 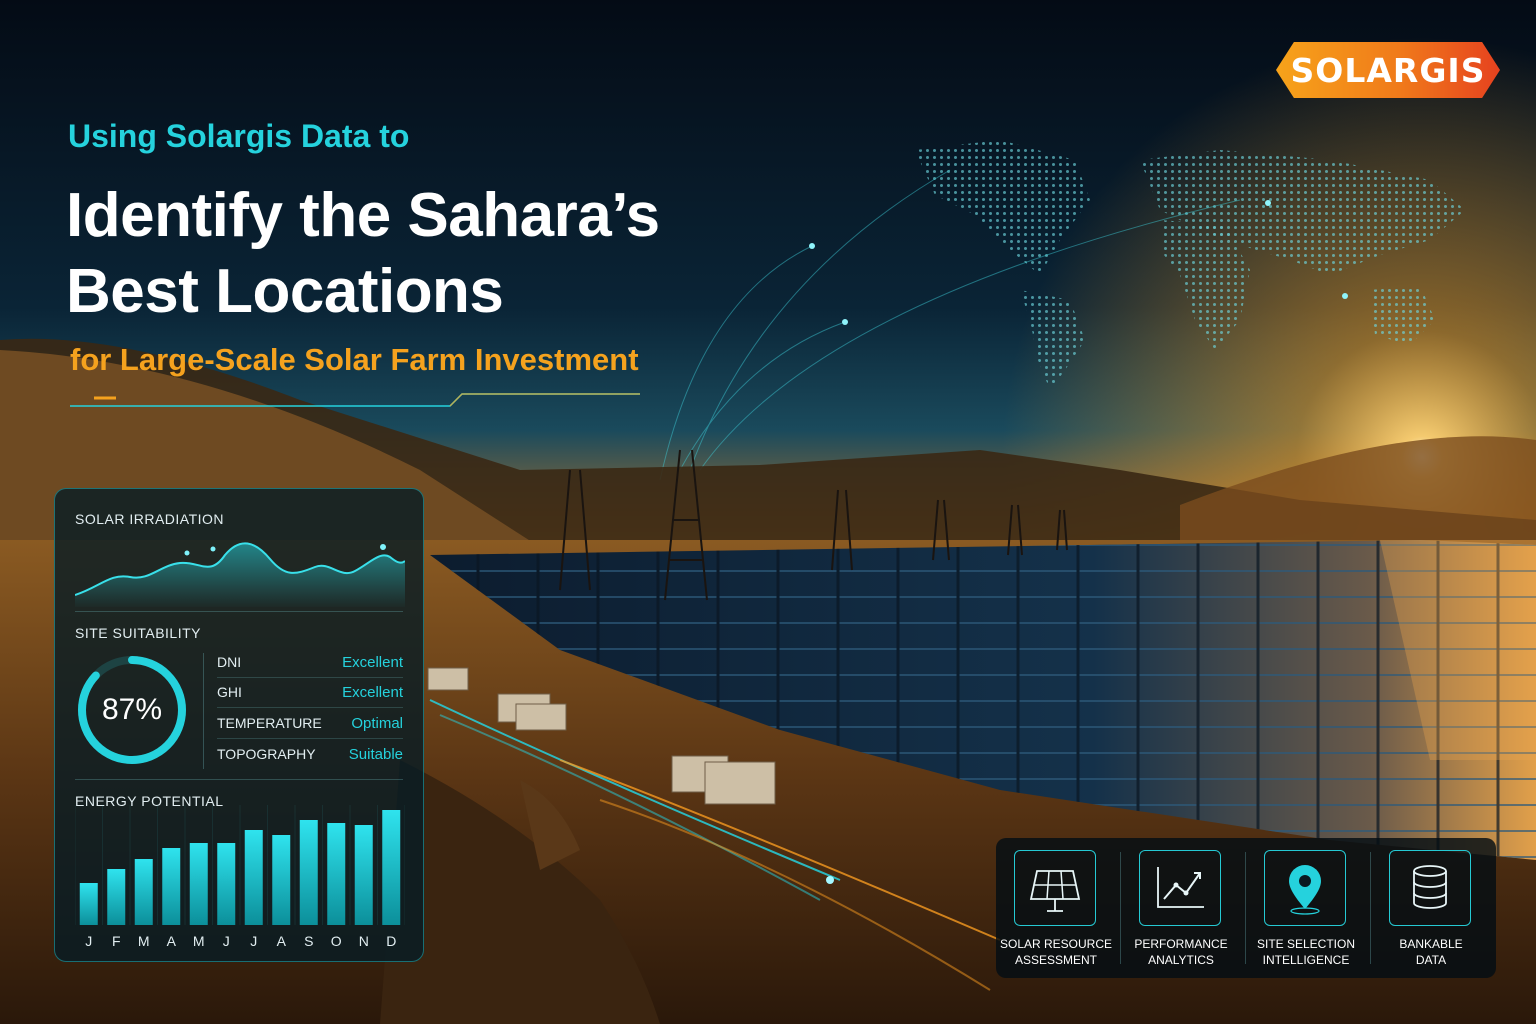 What do you see at coordinates (1431, 952) in the screenshot?
I see `feature-label: BANKABLE DATA` at bounding box center [1431, 952].